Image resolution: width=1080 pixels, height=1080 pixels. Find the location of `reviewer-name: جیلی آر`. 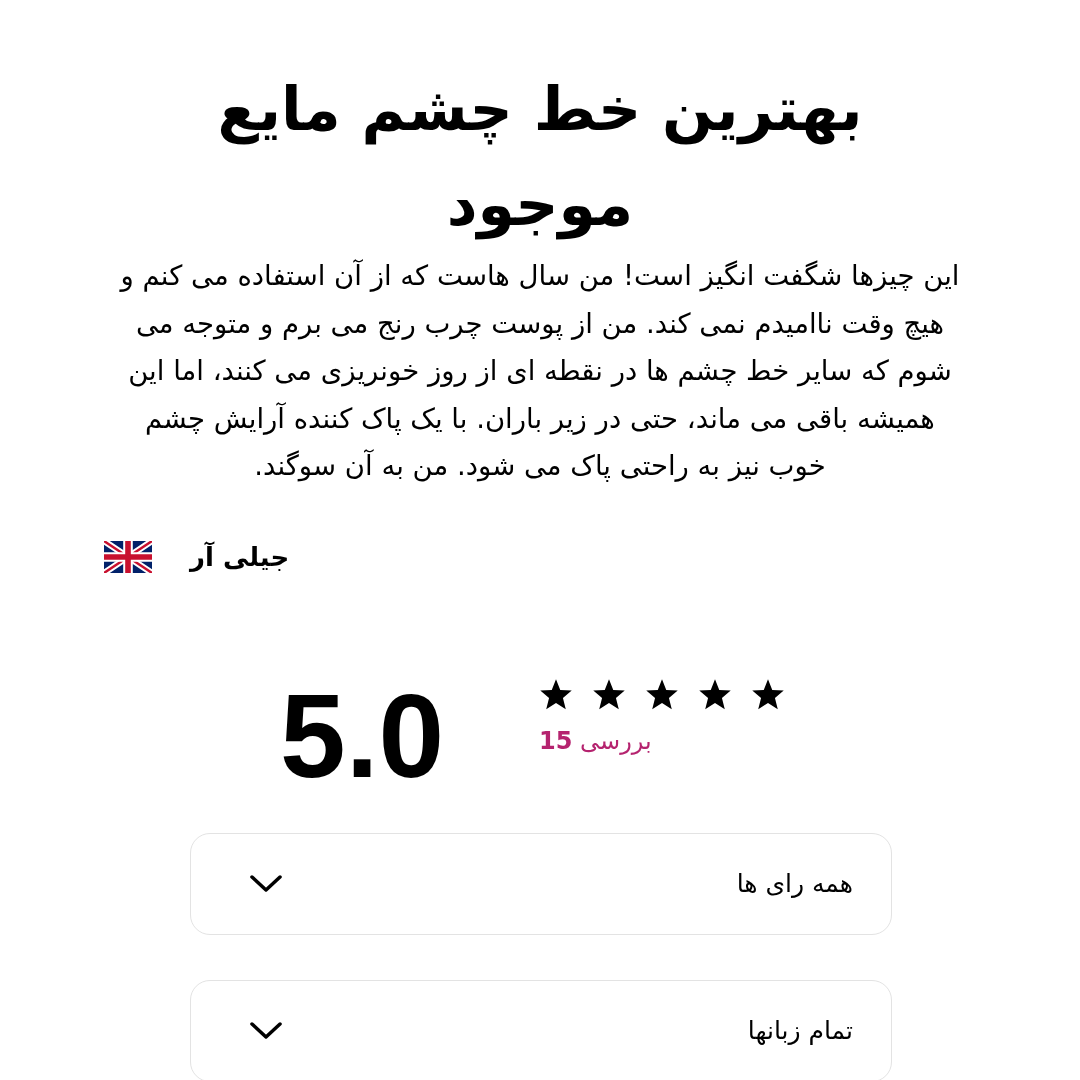

reviewer-name: جیلی آر is located at coordinates (240, 557).